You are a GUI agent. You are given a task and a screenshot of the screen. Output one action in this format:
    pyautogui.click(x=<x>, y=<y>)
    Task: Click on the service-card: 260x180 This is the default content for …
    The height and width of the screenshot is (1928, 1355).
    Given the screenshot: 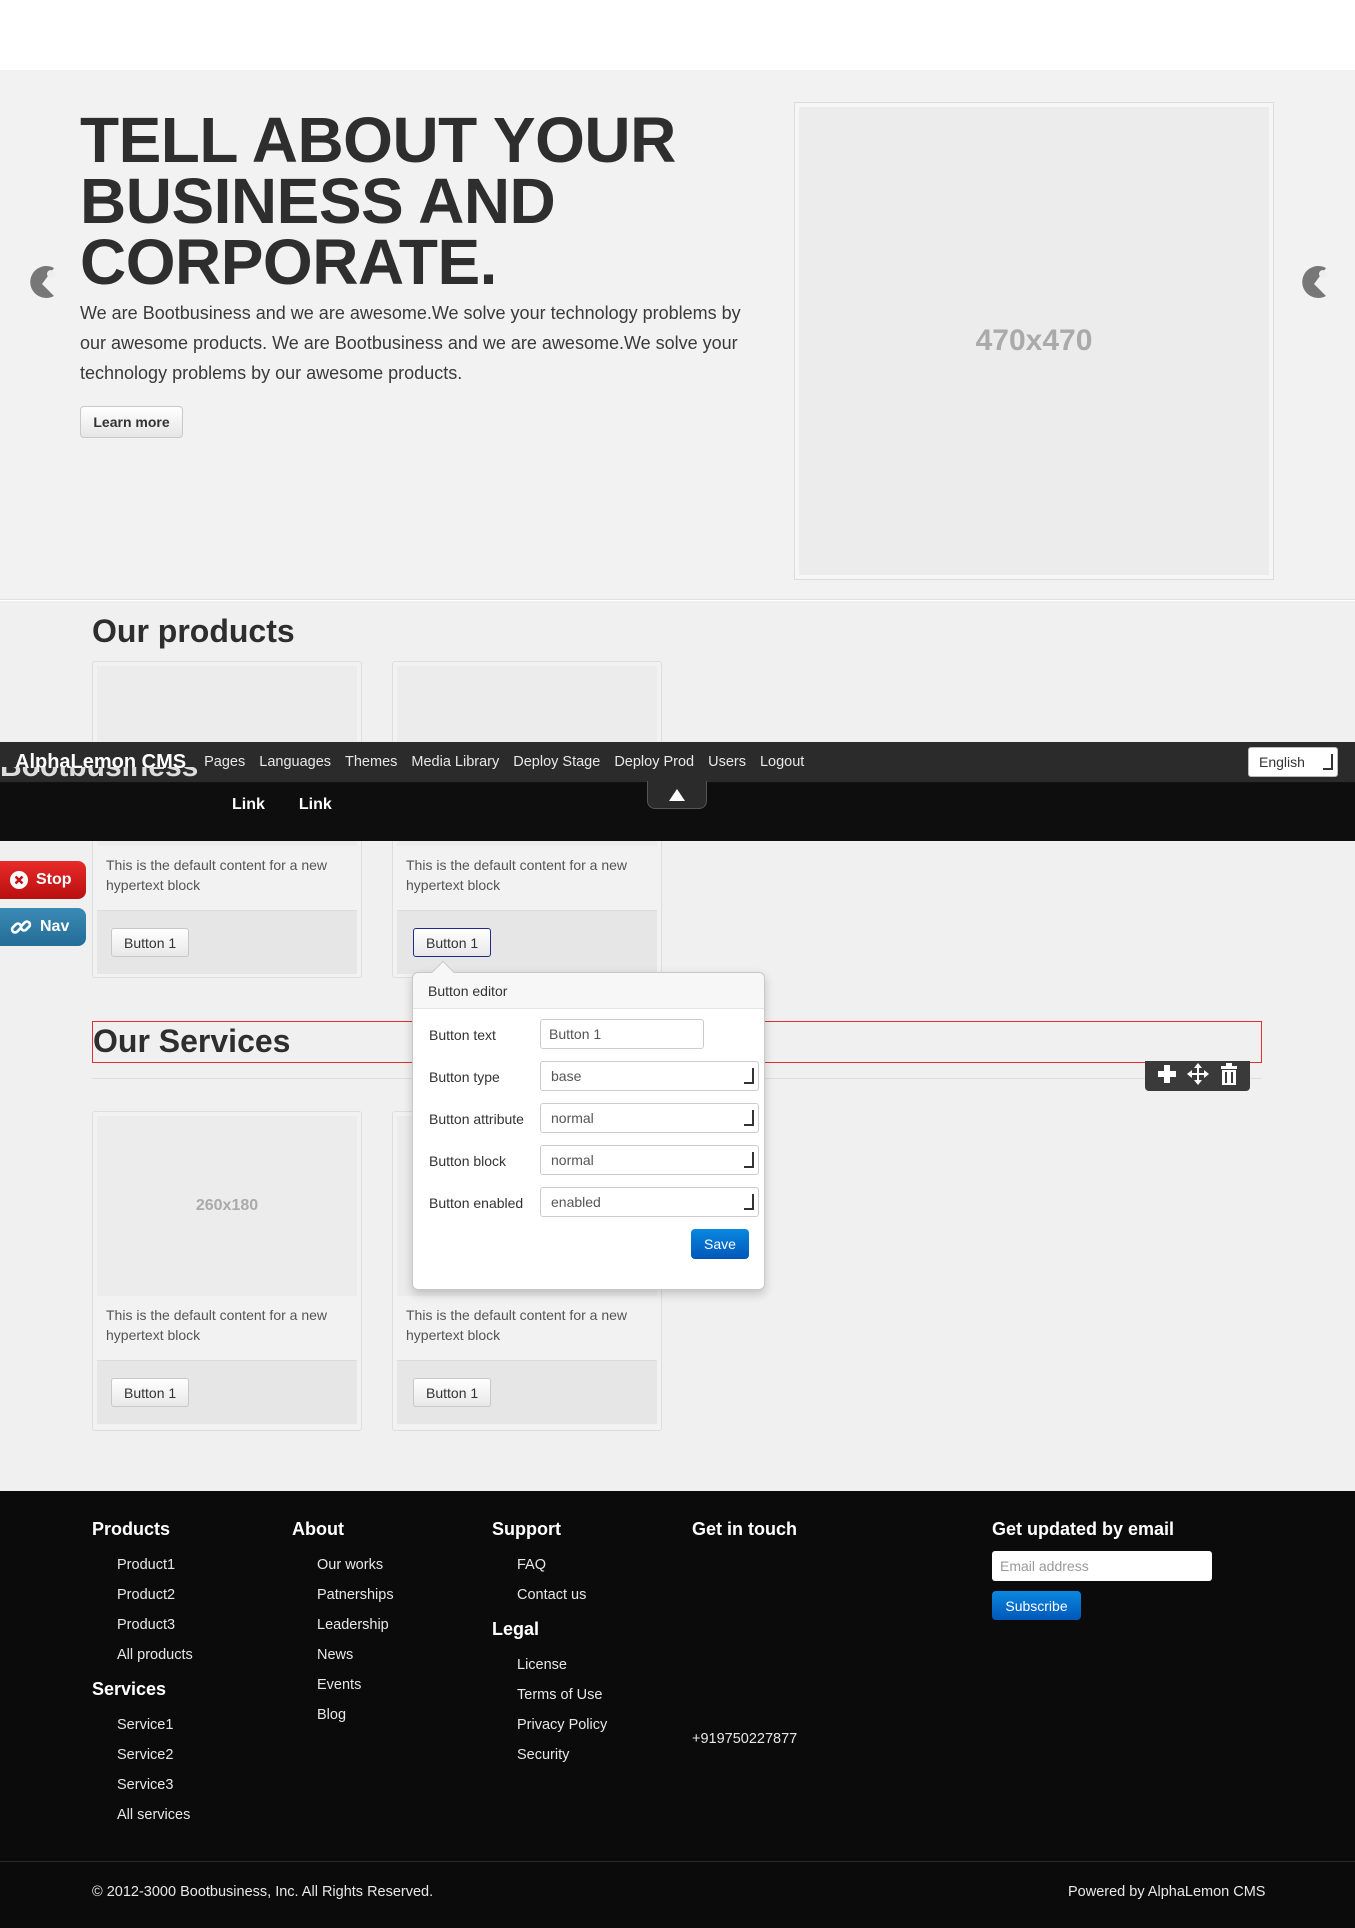 What is the action you would take?
    pyautogui.click(x=227, y=1271)
    